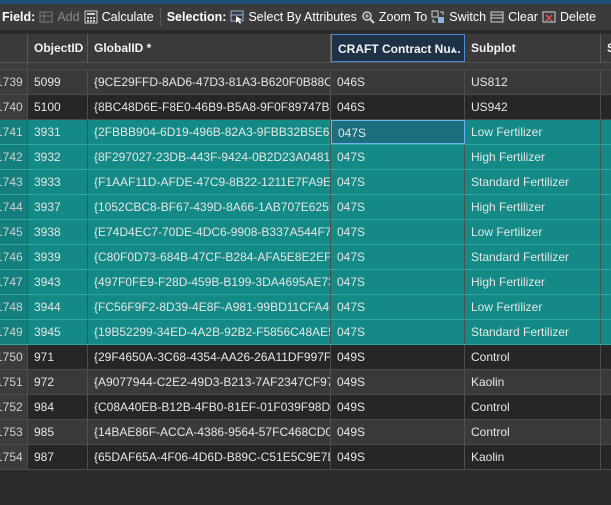 The image size is (611, 505). Describe the element at coordinates (14, 307) in the screenshot. I see `row-number: 1748` at that location.